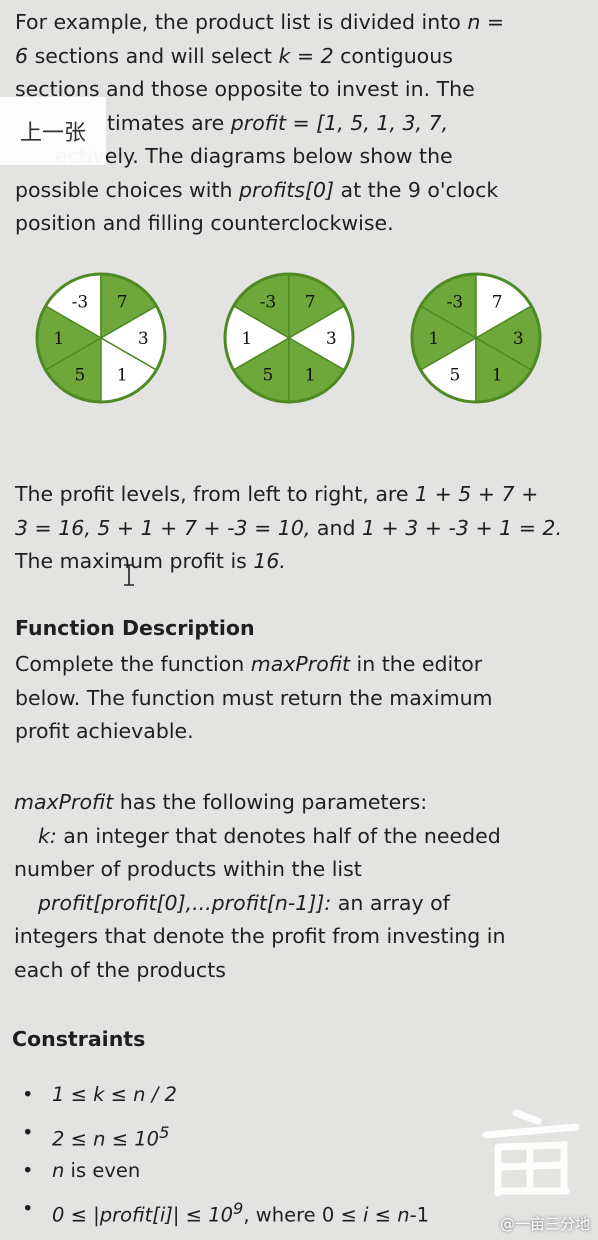  What do you see at coordinates (22, 55) in the screenshot?
I see `num-six: 6` at bounding box center [22, 55].